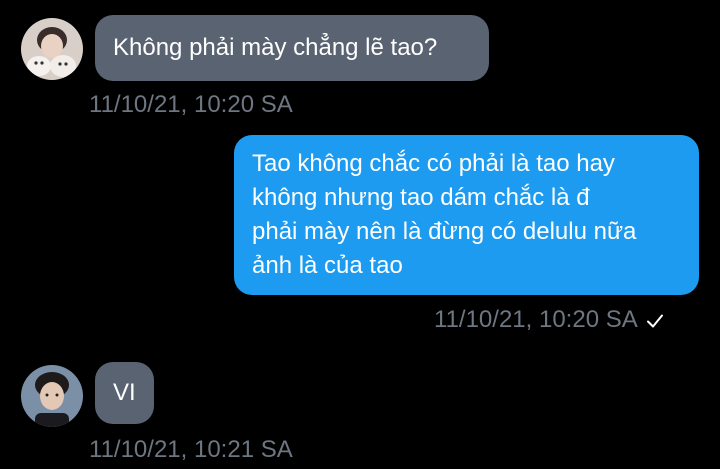 The height and width of the screenshot is (469, 720). Describe the element at coordinates (444, 231) in the screenshot. I see `message-text-line: phải mày nên là đừng có delulu nữa` at that location.